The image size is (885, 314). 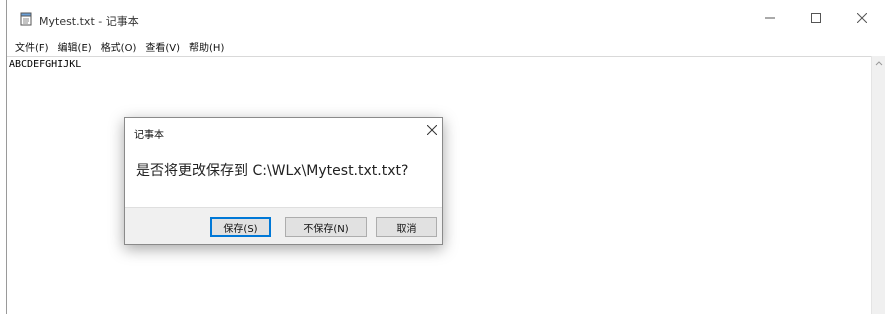 I want to click on minimize-button, so click(x=770, y=18).